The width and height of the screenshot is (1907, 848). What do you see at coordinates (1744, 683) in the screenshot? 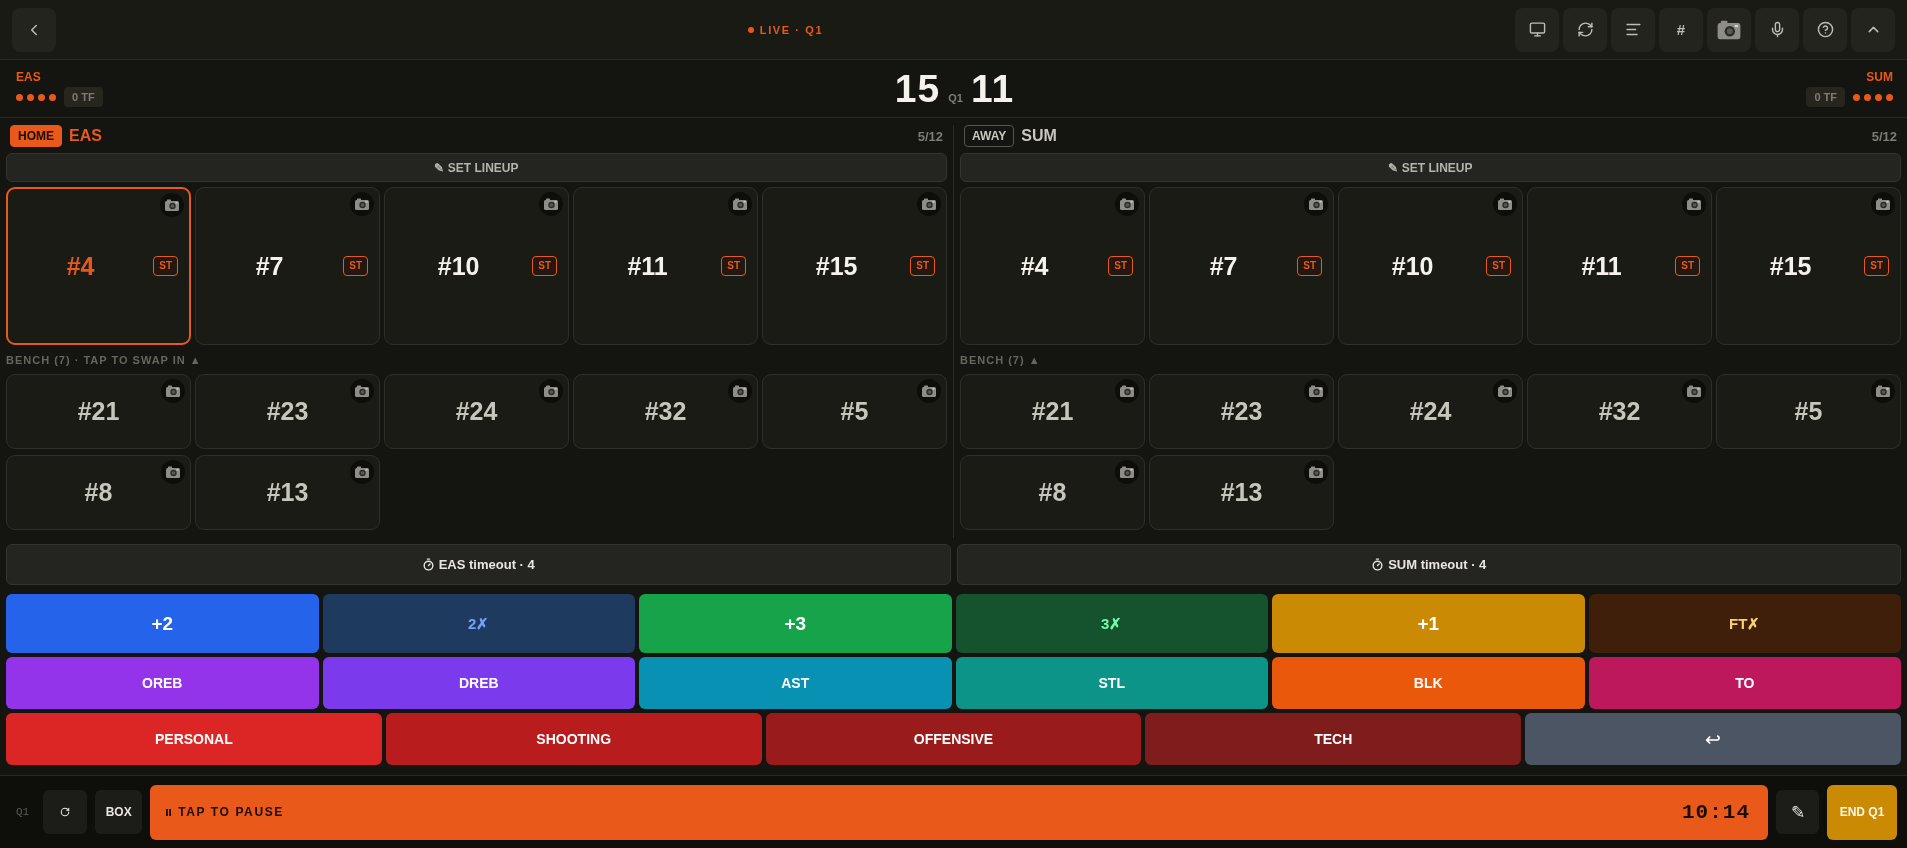
I see `stat-button: TO` at bounding box center [1744, 683].